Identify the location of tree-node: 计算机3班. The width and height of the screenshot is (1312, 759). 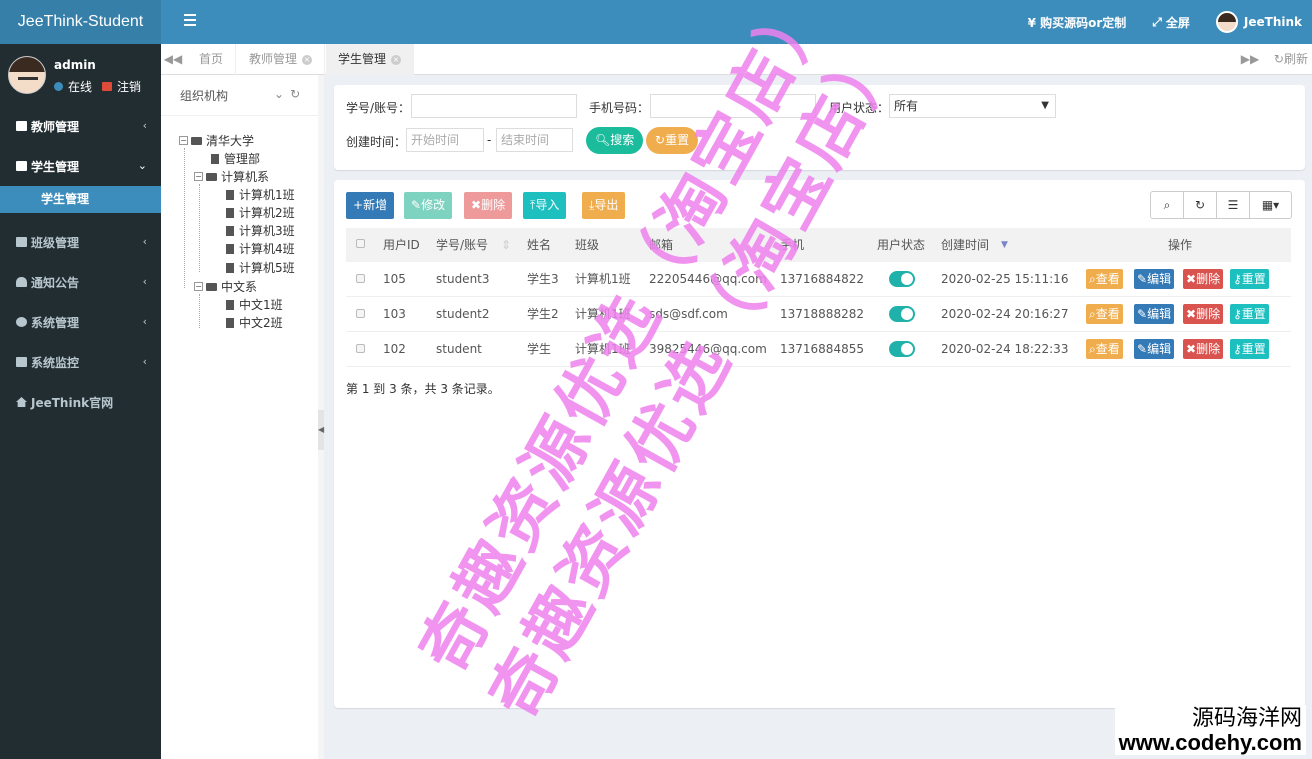
(260, 230).